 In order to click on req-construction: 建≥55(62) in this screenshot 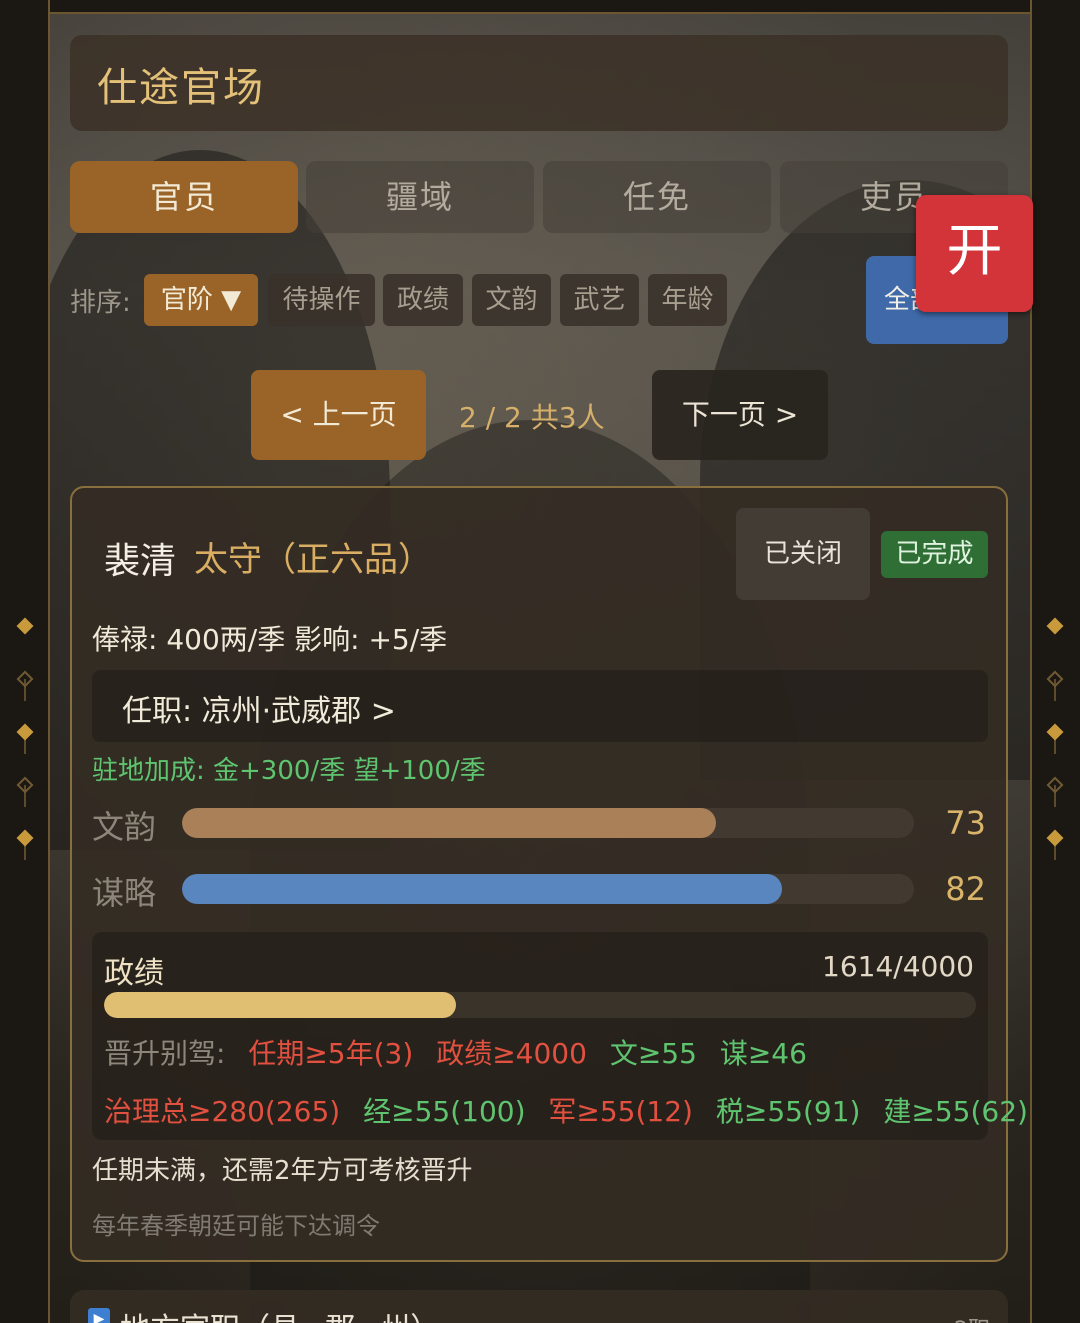, I will do `click(955, 1111)`.